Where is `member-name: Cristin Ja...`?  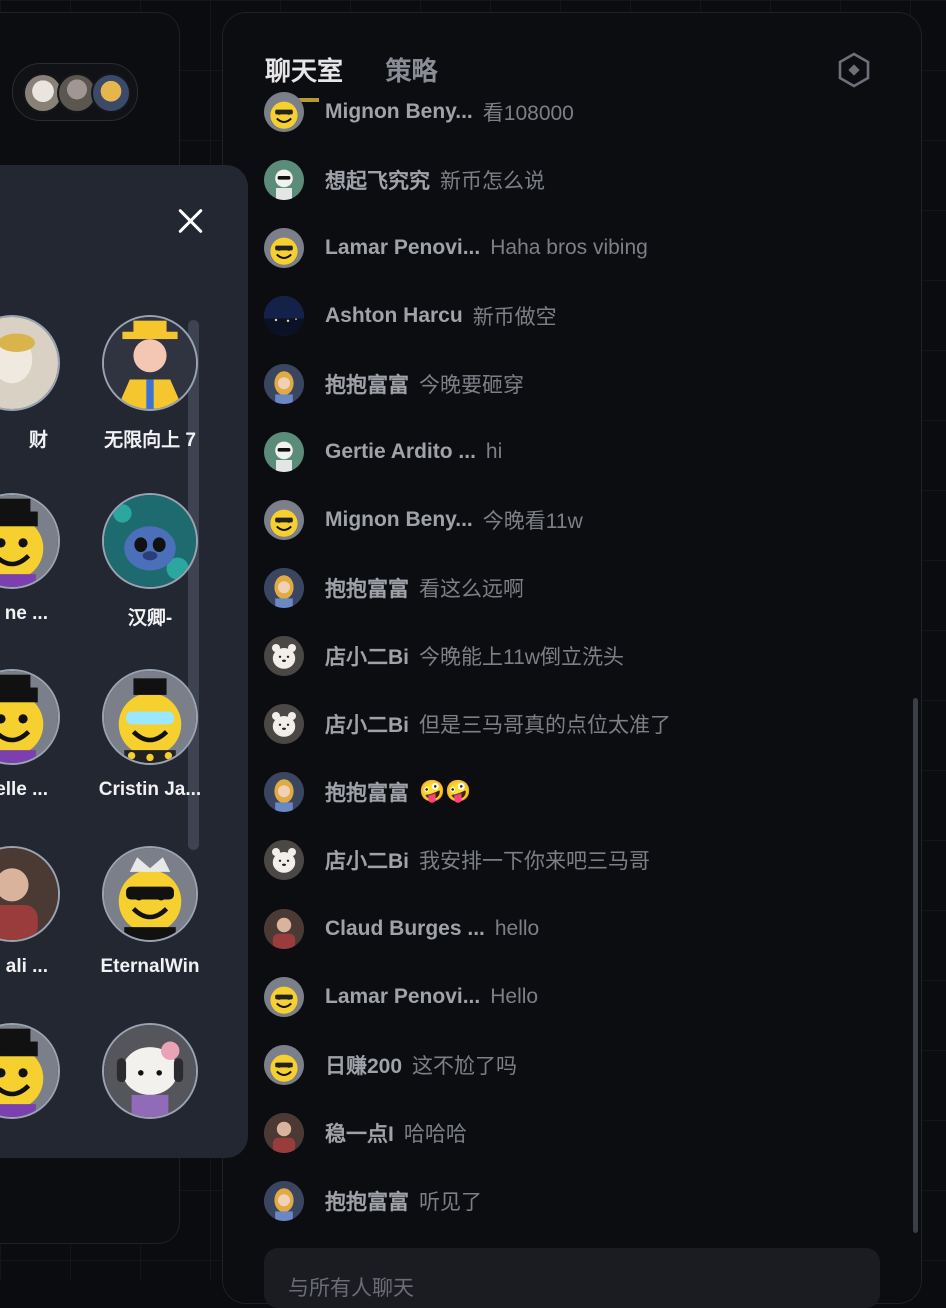 member-name: Cristin Ja... is located at coordinates (150, 789).